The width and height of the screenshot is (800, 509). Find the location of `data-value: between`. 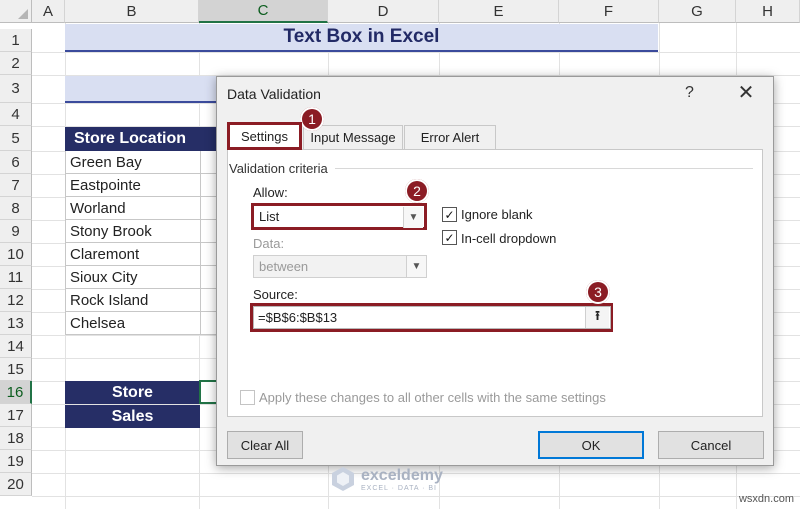

data-value: between is located at coordinates (284, 266).